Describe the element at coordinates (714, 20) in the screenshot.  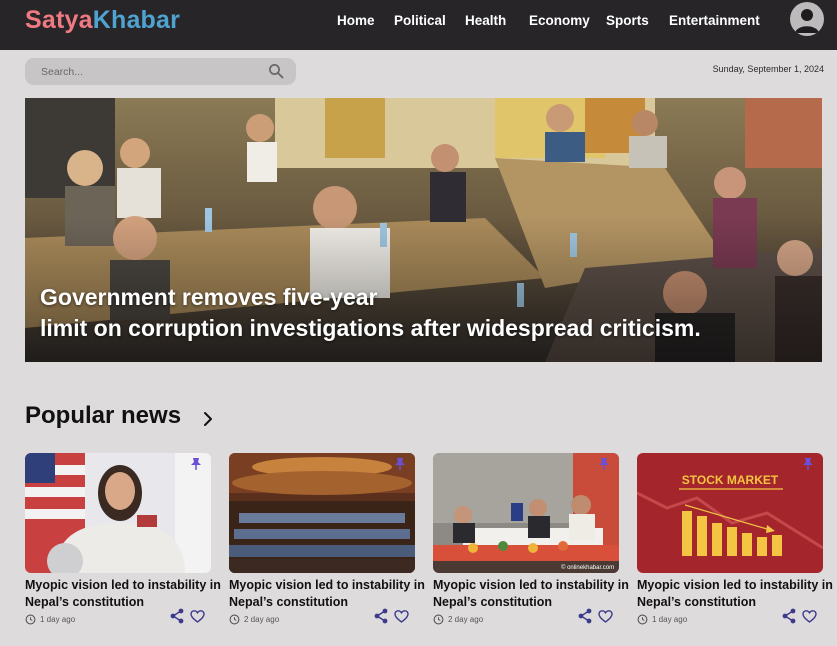
I see `nav-item-entertainment: Entertainment` at that location.